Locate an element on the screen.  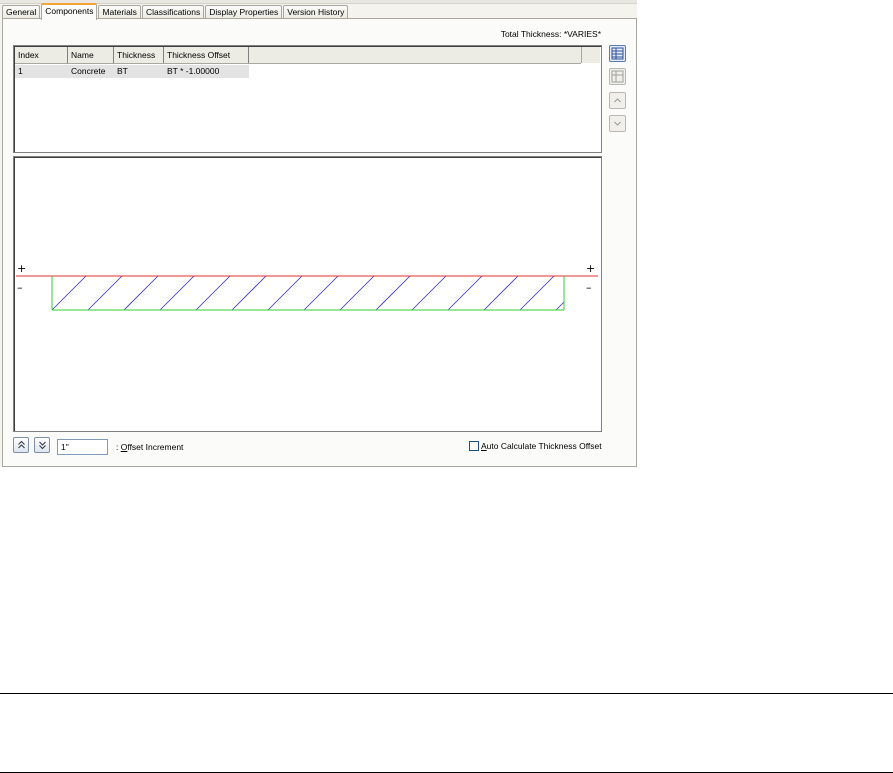
move-down-button is located at coordinates (617, 123).